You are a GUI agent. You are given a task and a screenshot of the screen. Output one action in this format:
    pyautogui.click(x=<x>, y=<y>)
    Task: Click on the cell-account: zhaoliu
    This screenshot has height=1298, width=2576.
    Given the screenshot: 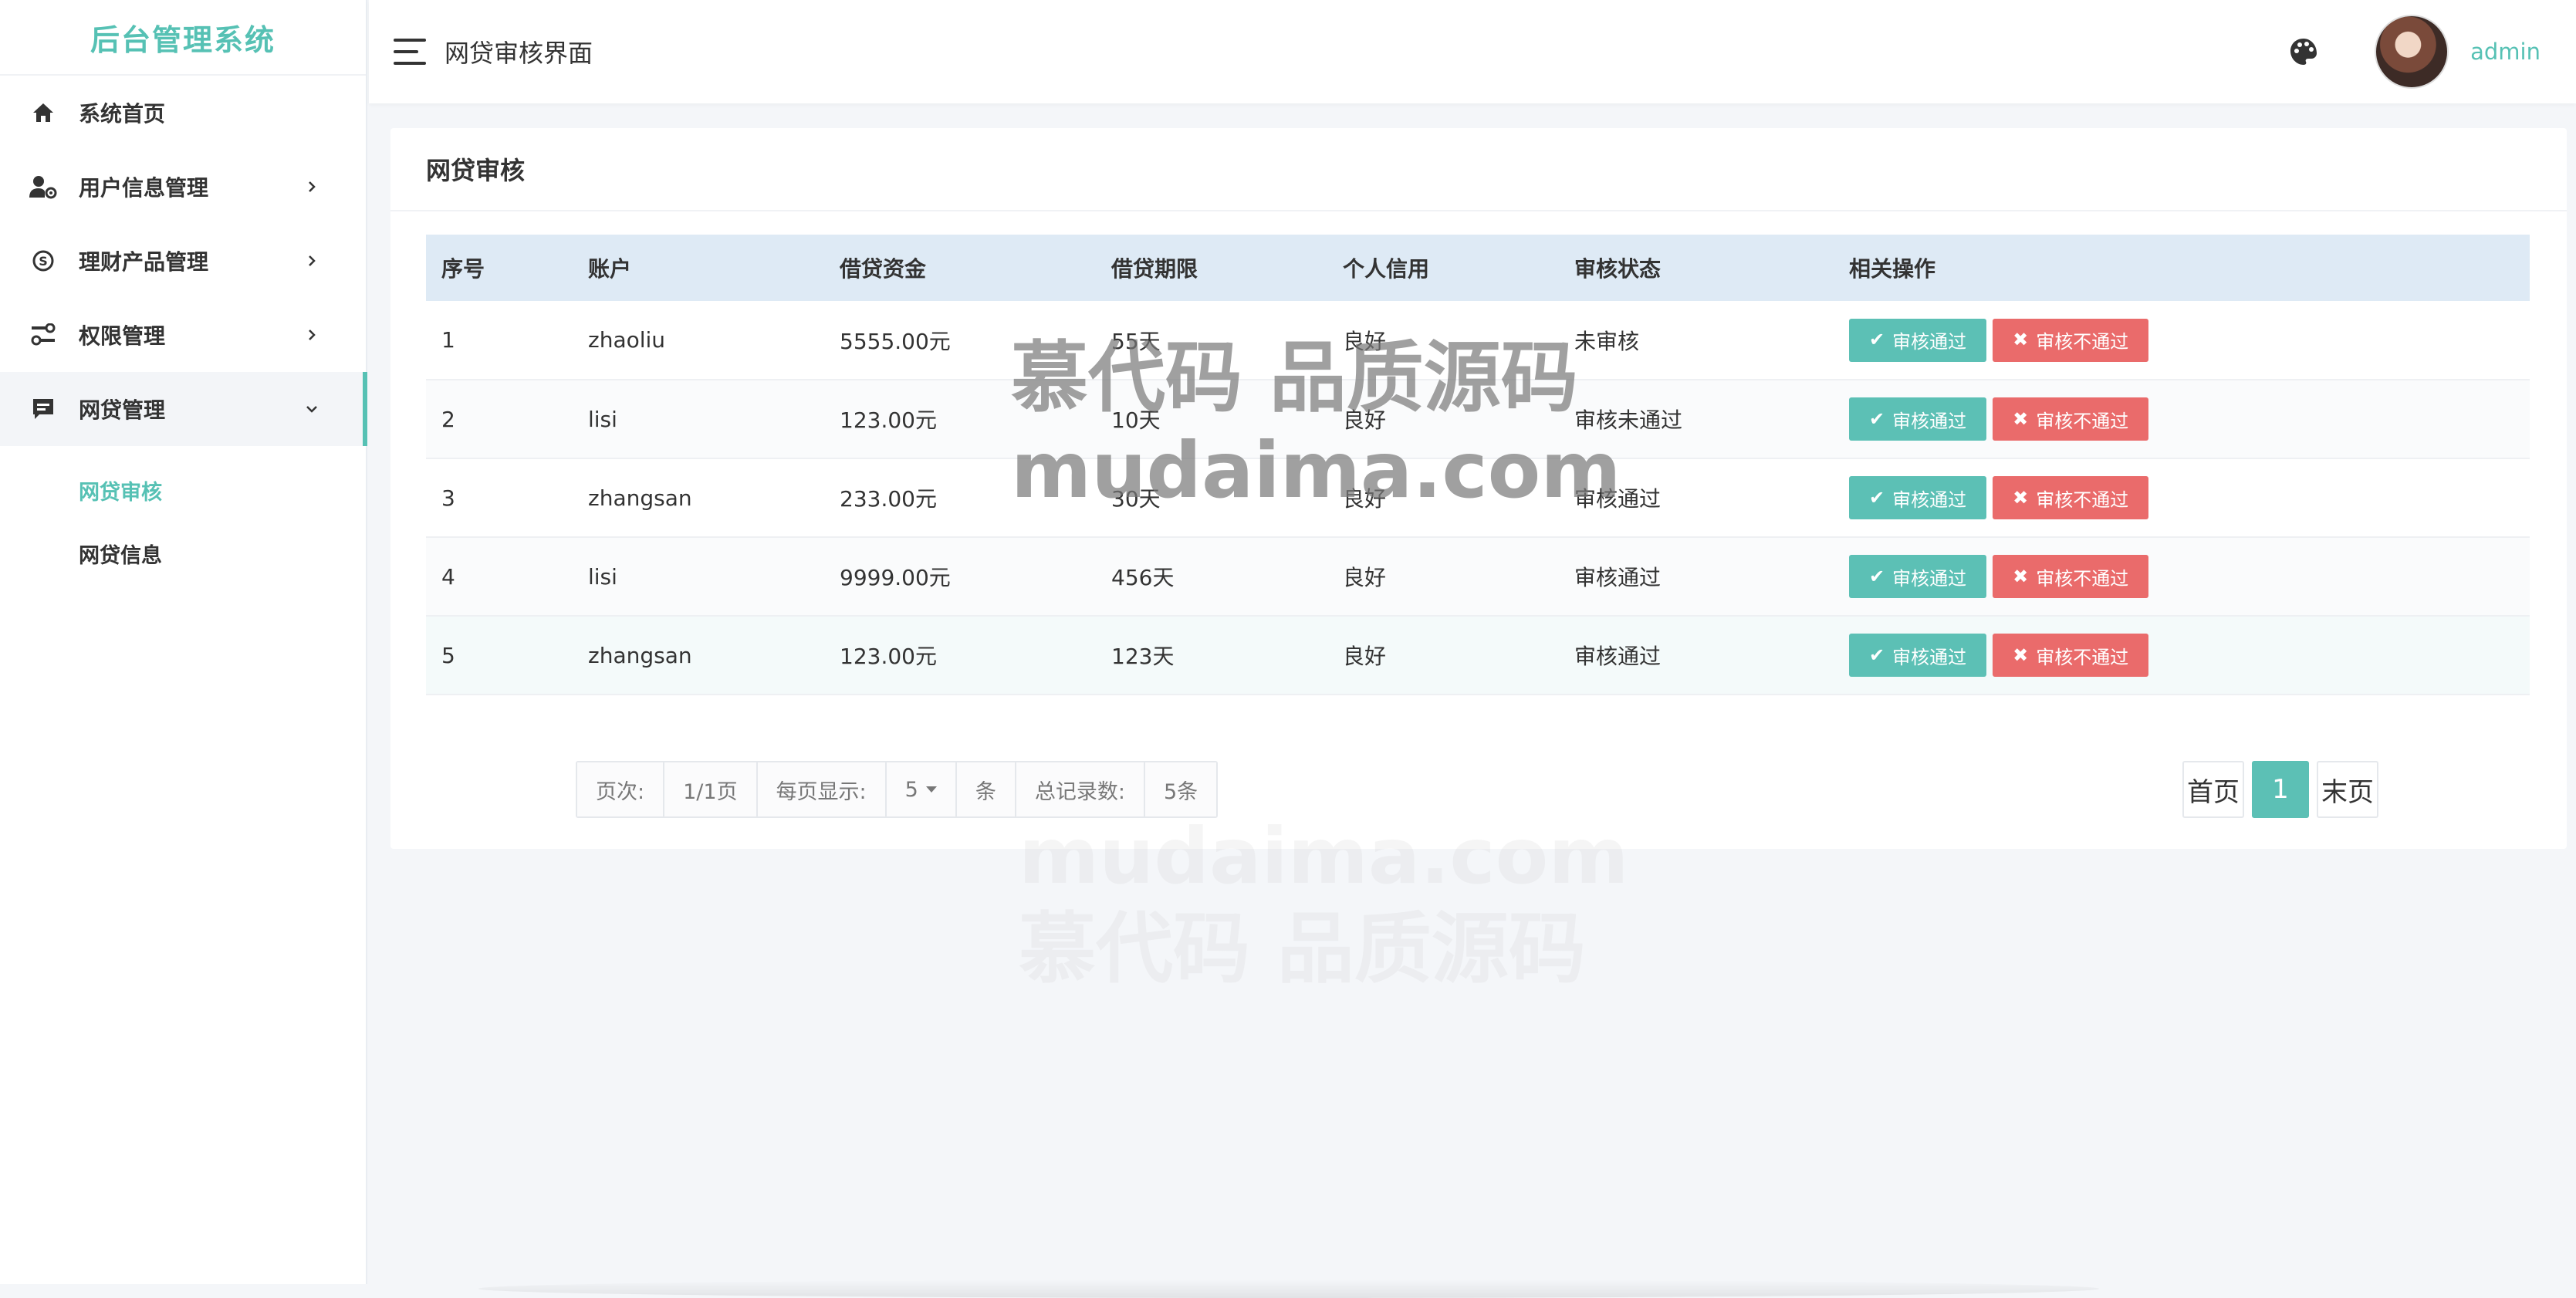 What is the action you would take?
    pyautogui.click(x=627, y=340)
    